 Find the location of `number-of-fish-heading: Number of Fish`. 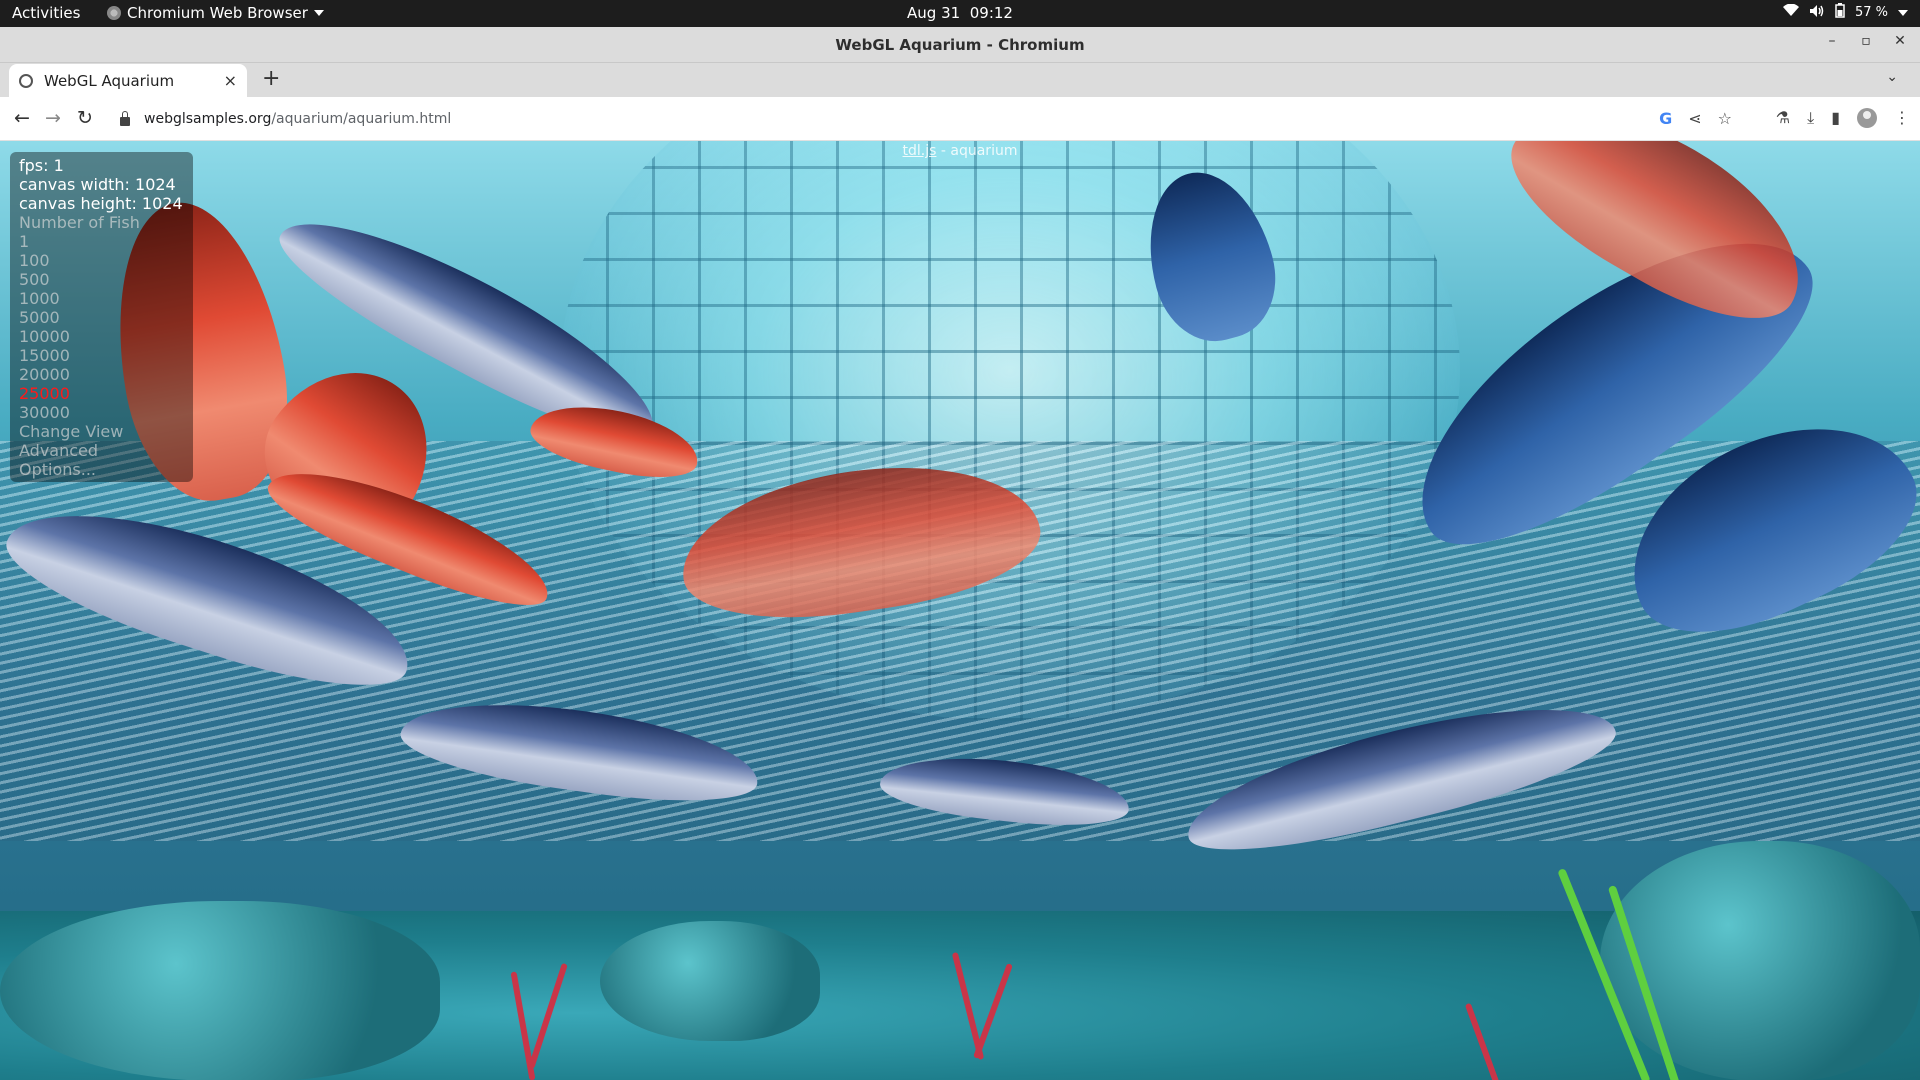

number-of-fish-heading: Number of Fish is located at coordinates (79, 222).